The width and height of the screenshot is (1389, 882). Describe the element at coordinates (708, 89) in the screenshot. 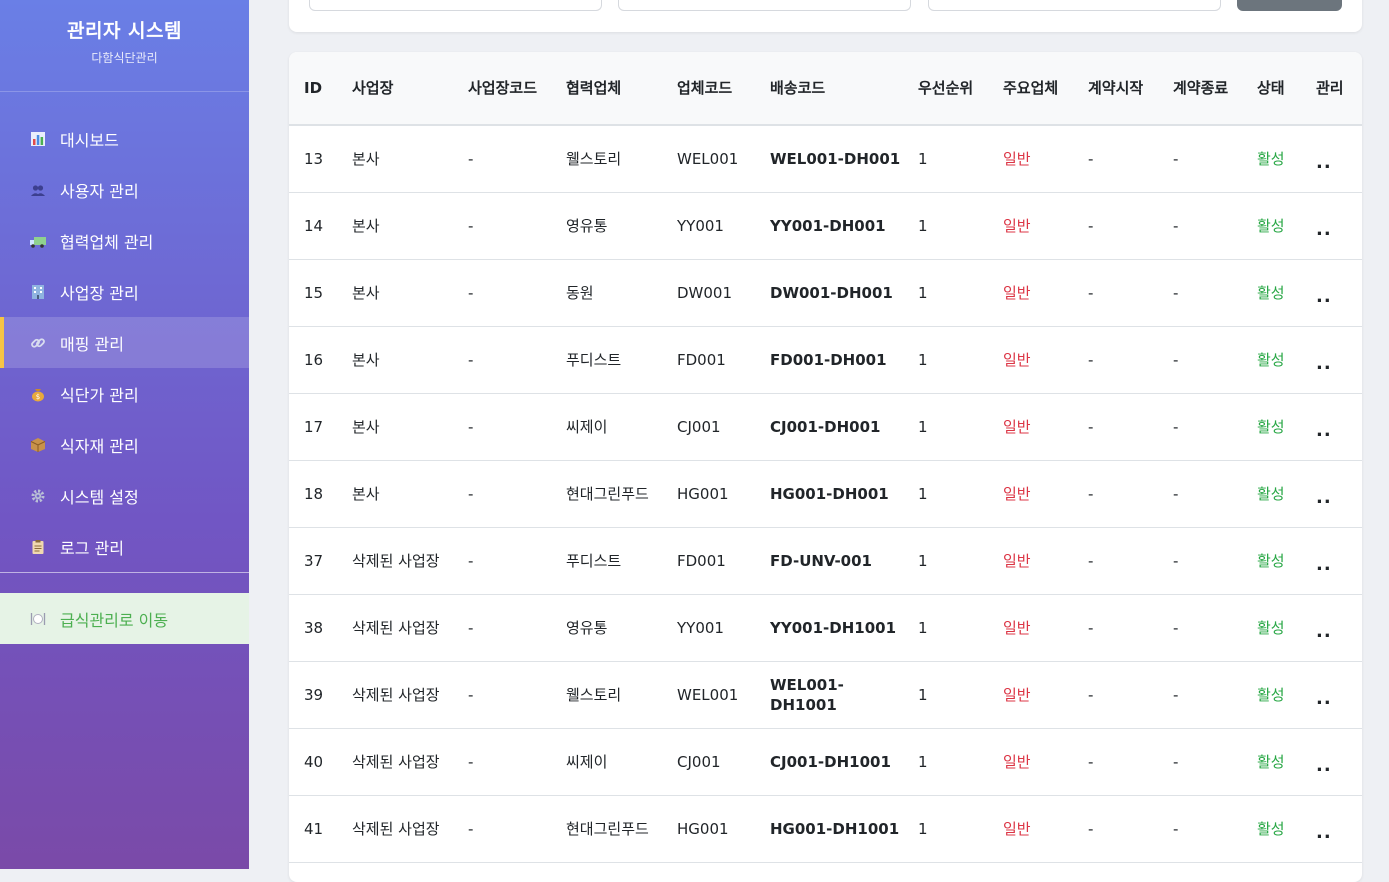

I see `col-header-vendor-code: 업체코드` at that location.